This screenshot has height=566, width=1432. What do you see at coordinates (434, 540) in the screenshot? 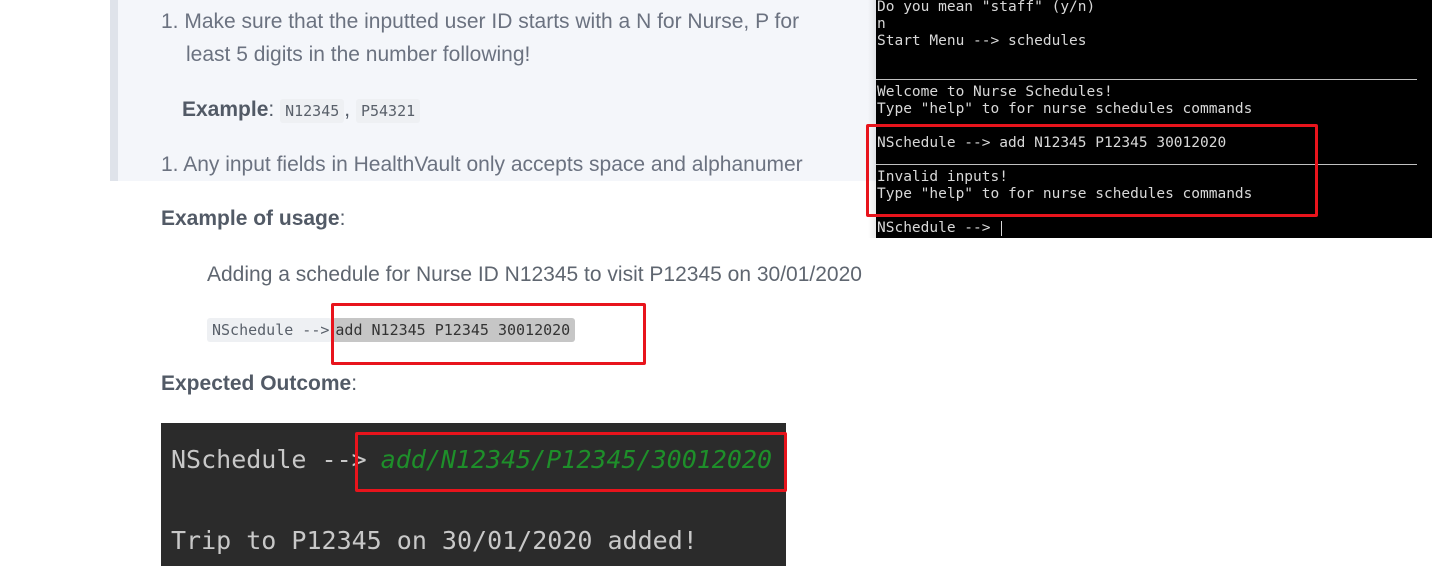
I see `ide-result-line: Trip to P12345 on 30/01/2020 added!` at bounding box center [434, 540].